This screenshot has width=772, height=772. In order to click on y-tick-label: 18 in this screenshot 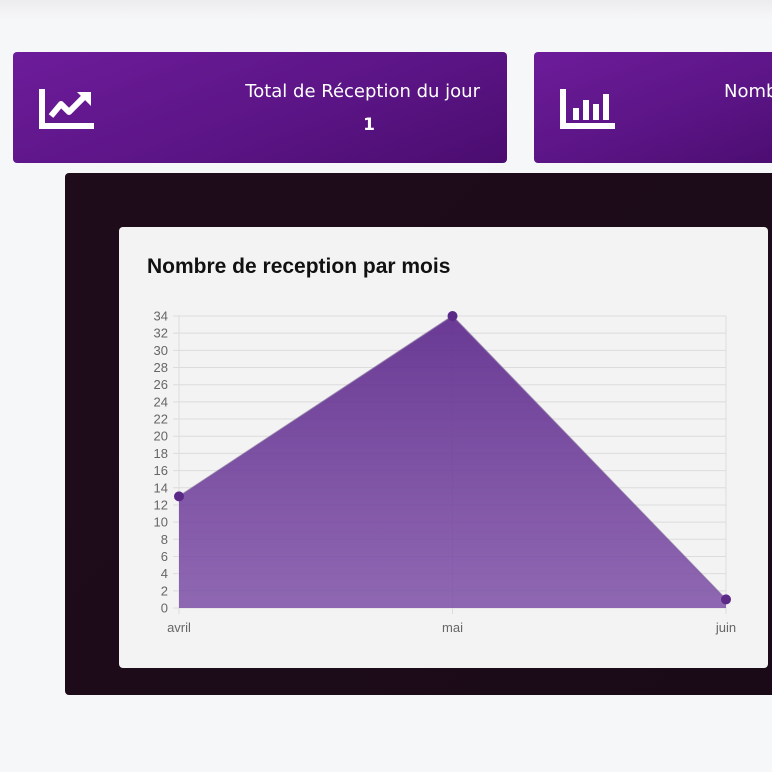, I will do `click(161, 453)`.